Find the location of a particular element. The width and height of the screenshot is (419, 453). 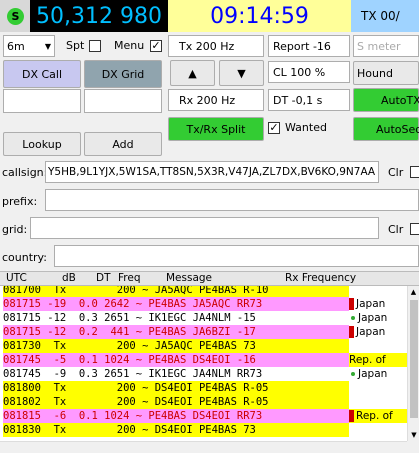

table-row: 081700 Tx 200 ~ JA5AQC PE4BAS R-10 is located at coordinates (176, 291).